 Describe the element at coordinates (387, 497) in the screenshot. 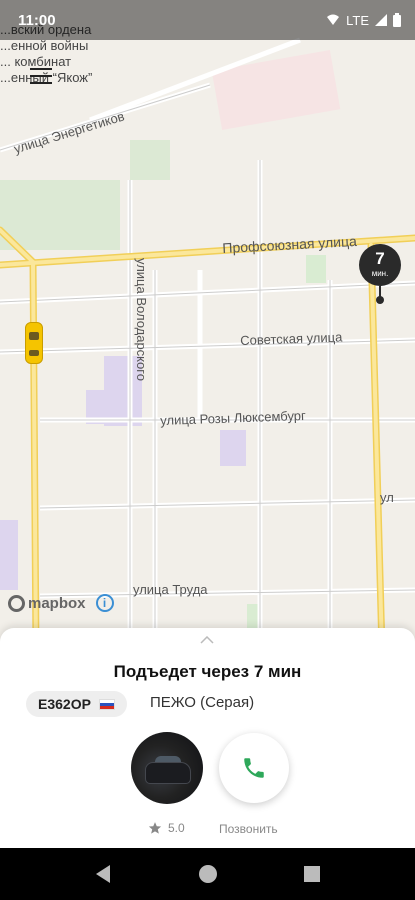

I see `street-label-right-partial: ул` at that location.